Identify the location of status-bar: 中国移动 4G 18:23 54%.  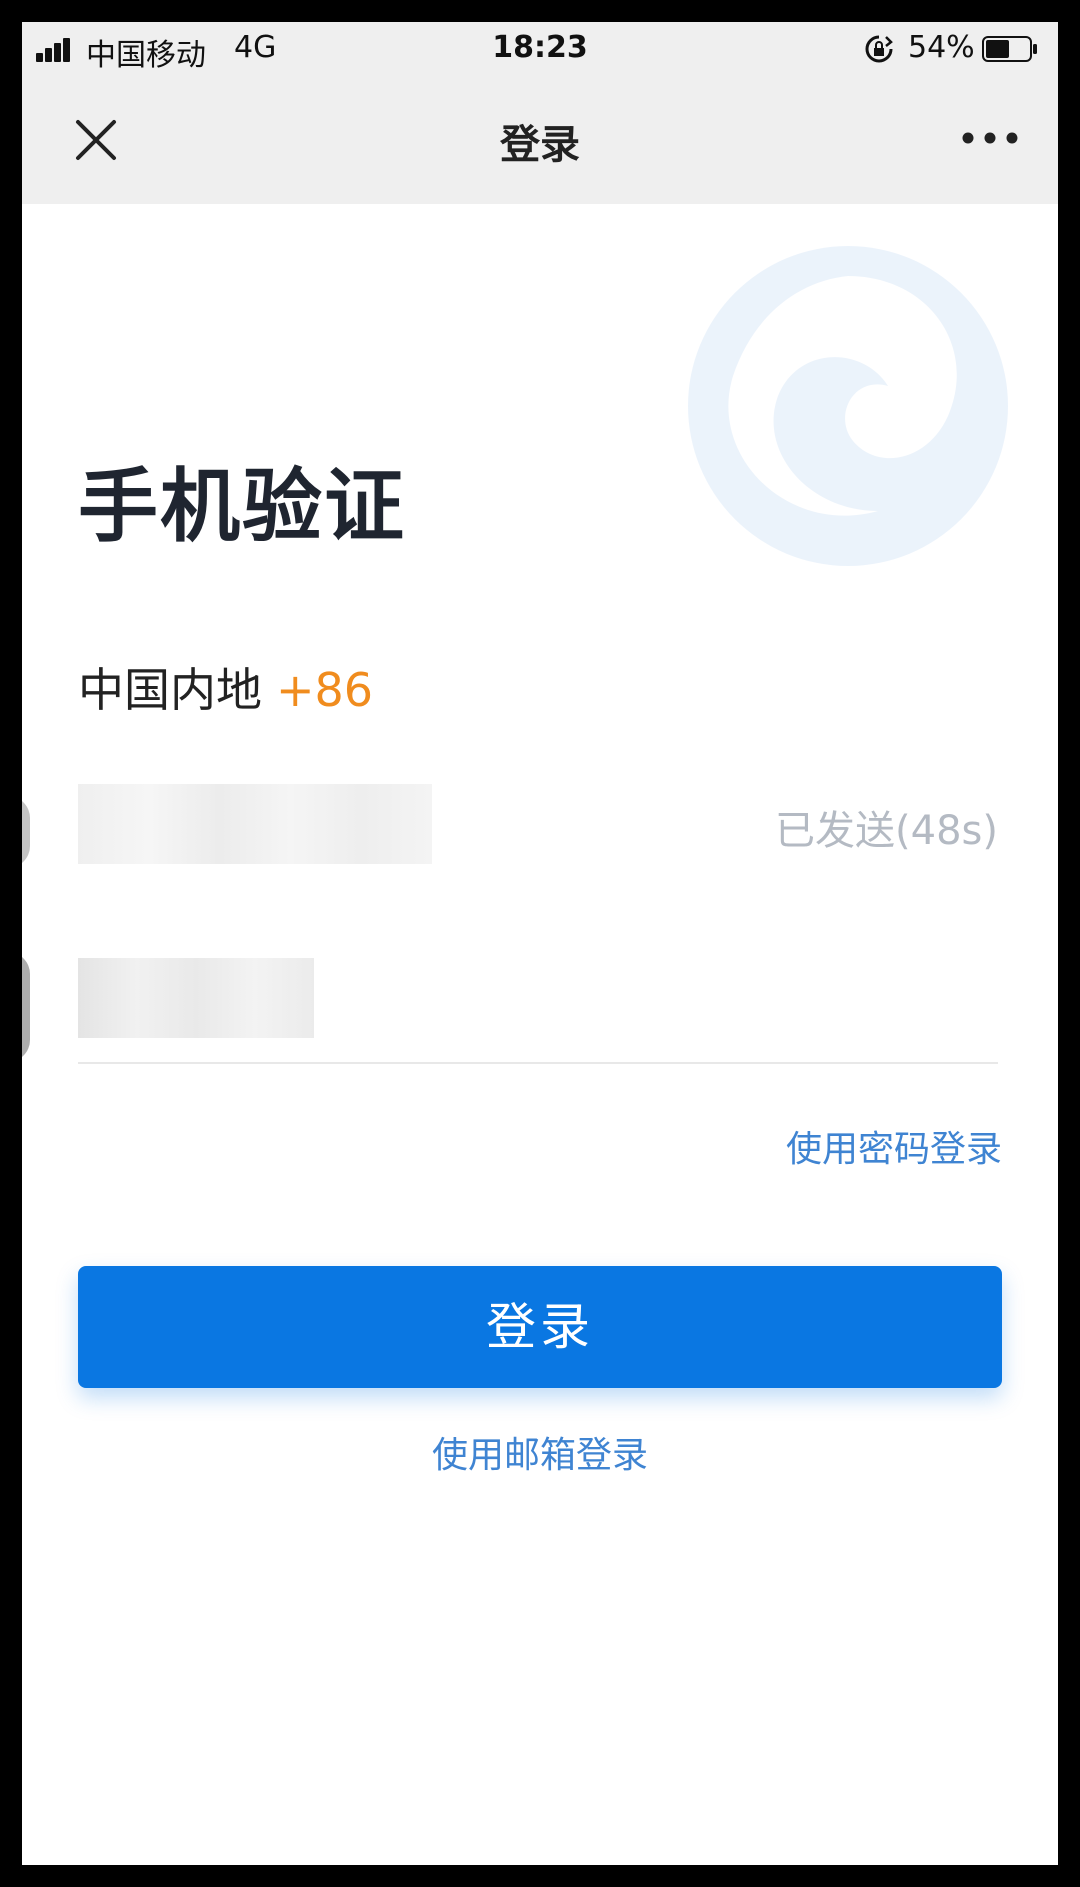
(540, 49).